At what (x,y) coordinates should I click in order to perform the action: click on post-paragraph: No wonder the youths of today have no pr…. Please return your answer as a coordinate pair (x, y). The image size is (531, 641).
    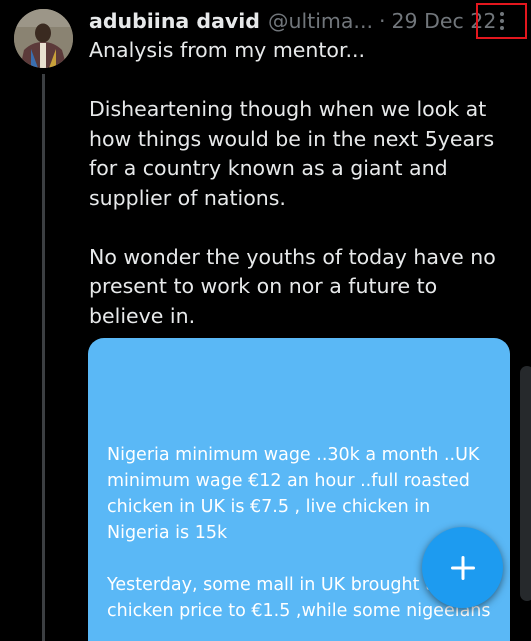
    Looking at the image, I should click on (292, 286).